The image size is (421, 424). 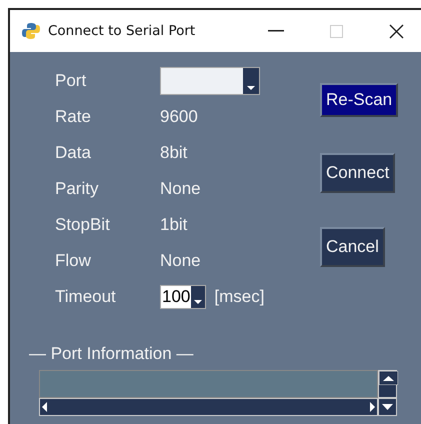 I want to click on field-value: 8bit, so click(x=174, y=153).